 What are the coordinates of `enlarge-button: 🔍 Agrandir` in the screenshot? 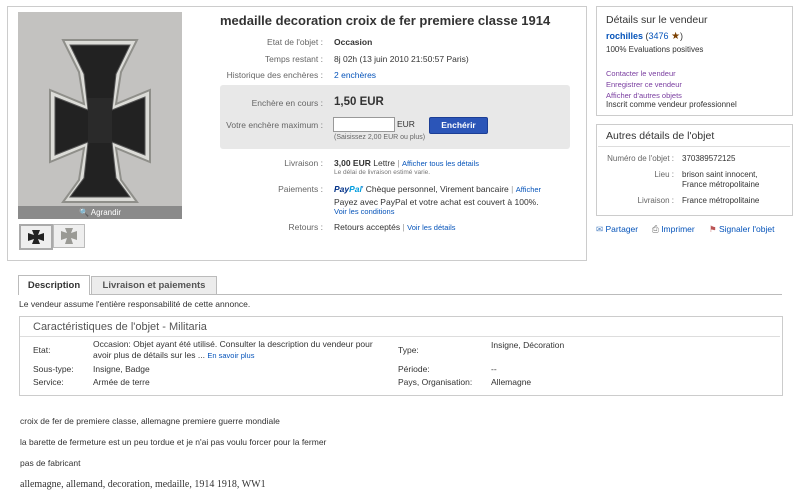 It's located at (100, 212).